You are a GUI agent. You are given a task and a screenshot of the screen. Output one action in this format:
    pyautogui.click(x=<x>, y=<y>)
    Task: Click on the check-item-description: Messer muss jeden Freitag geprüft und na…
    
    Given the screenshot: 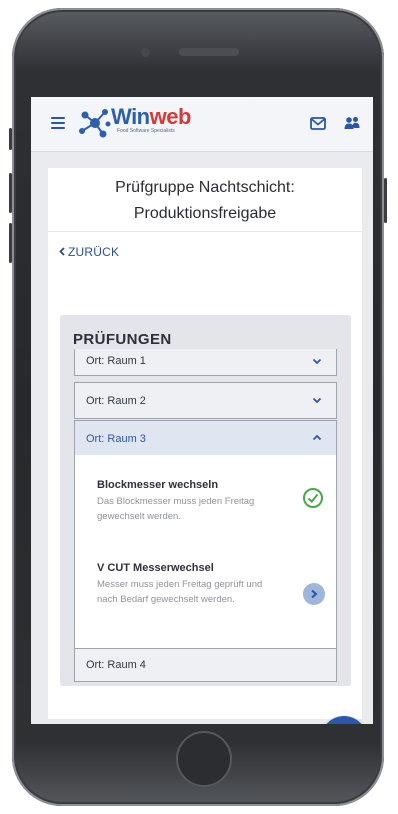 What is the action you would take?
    pyautogui.click(x=180, y=592)
    